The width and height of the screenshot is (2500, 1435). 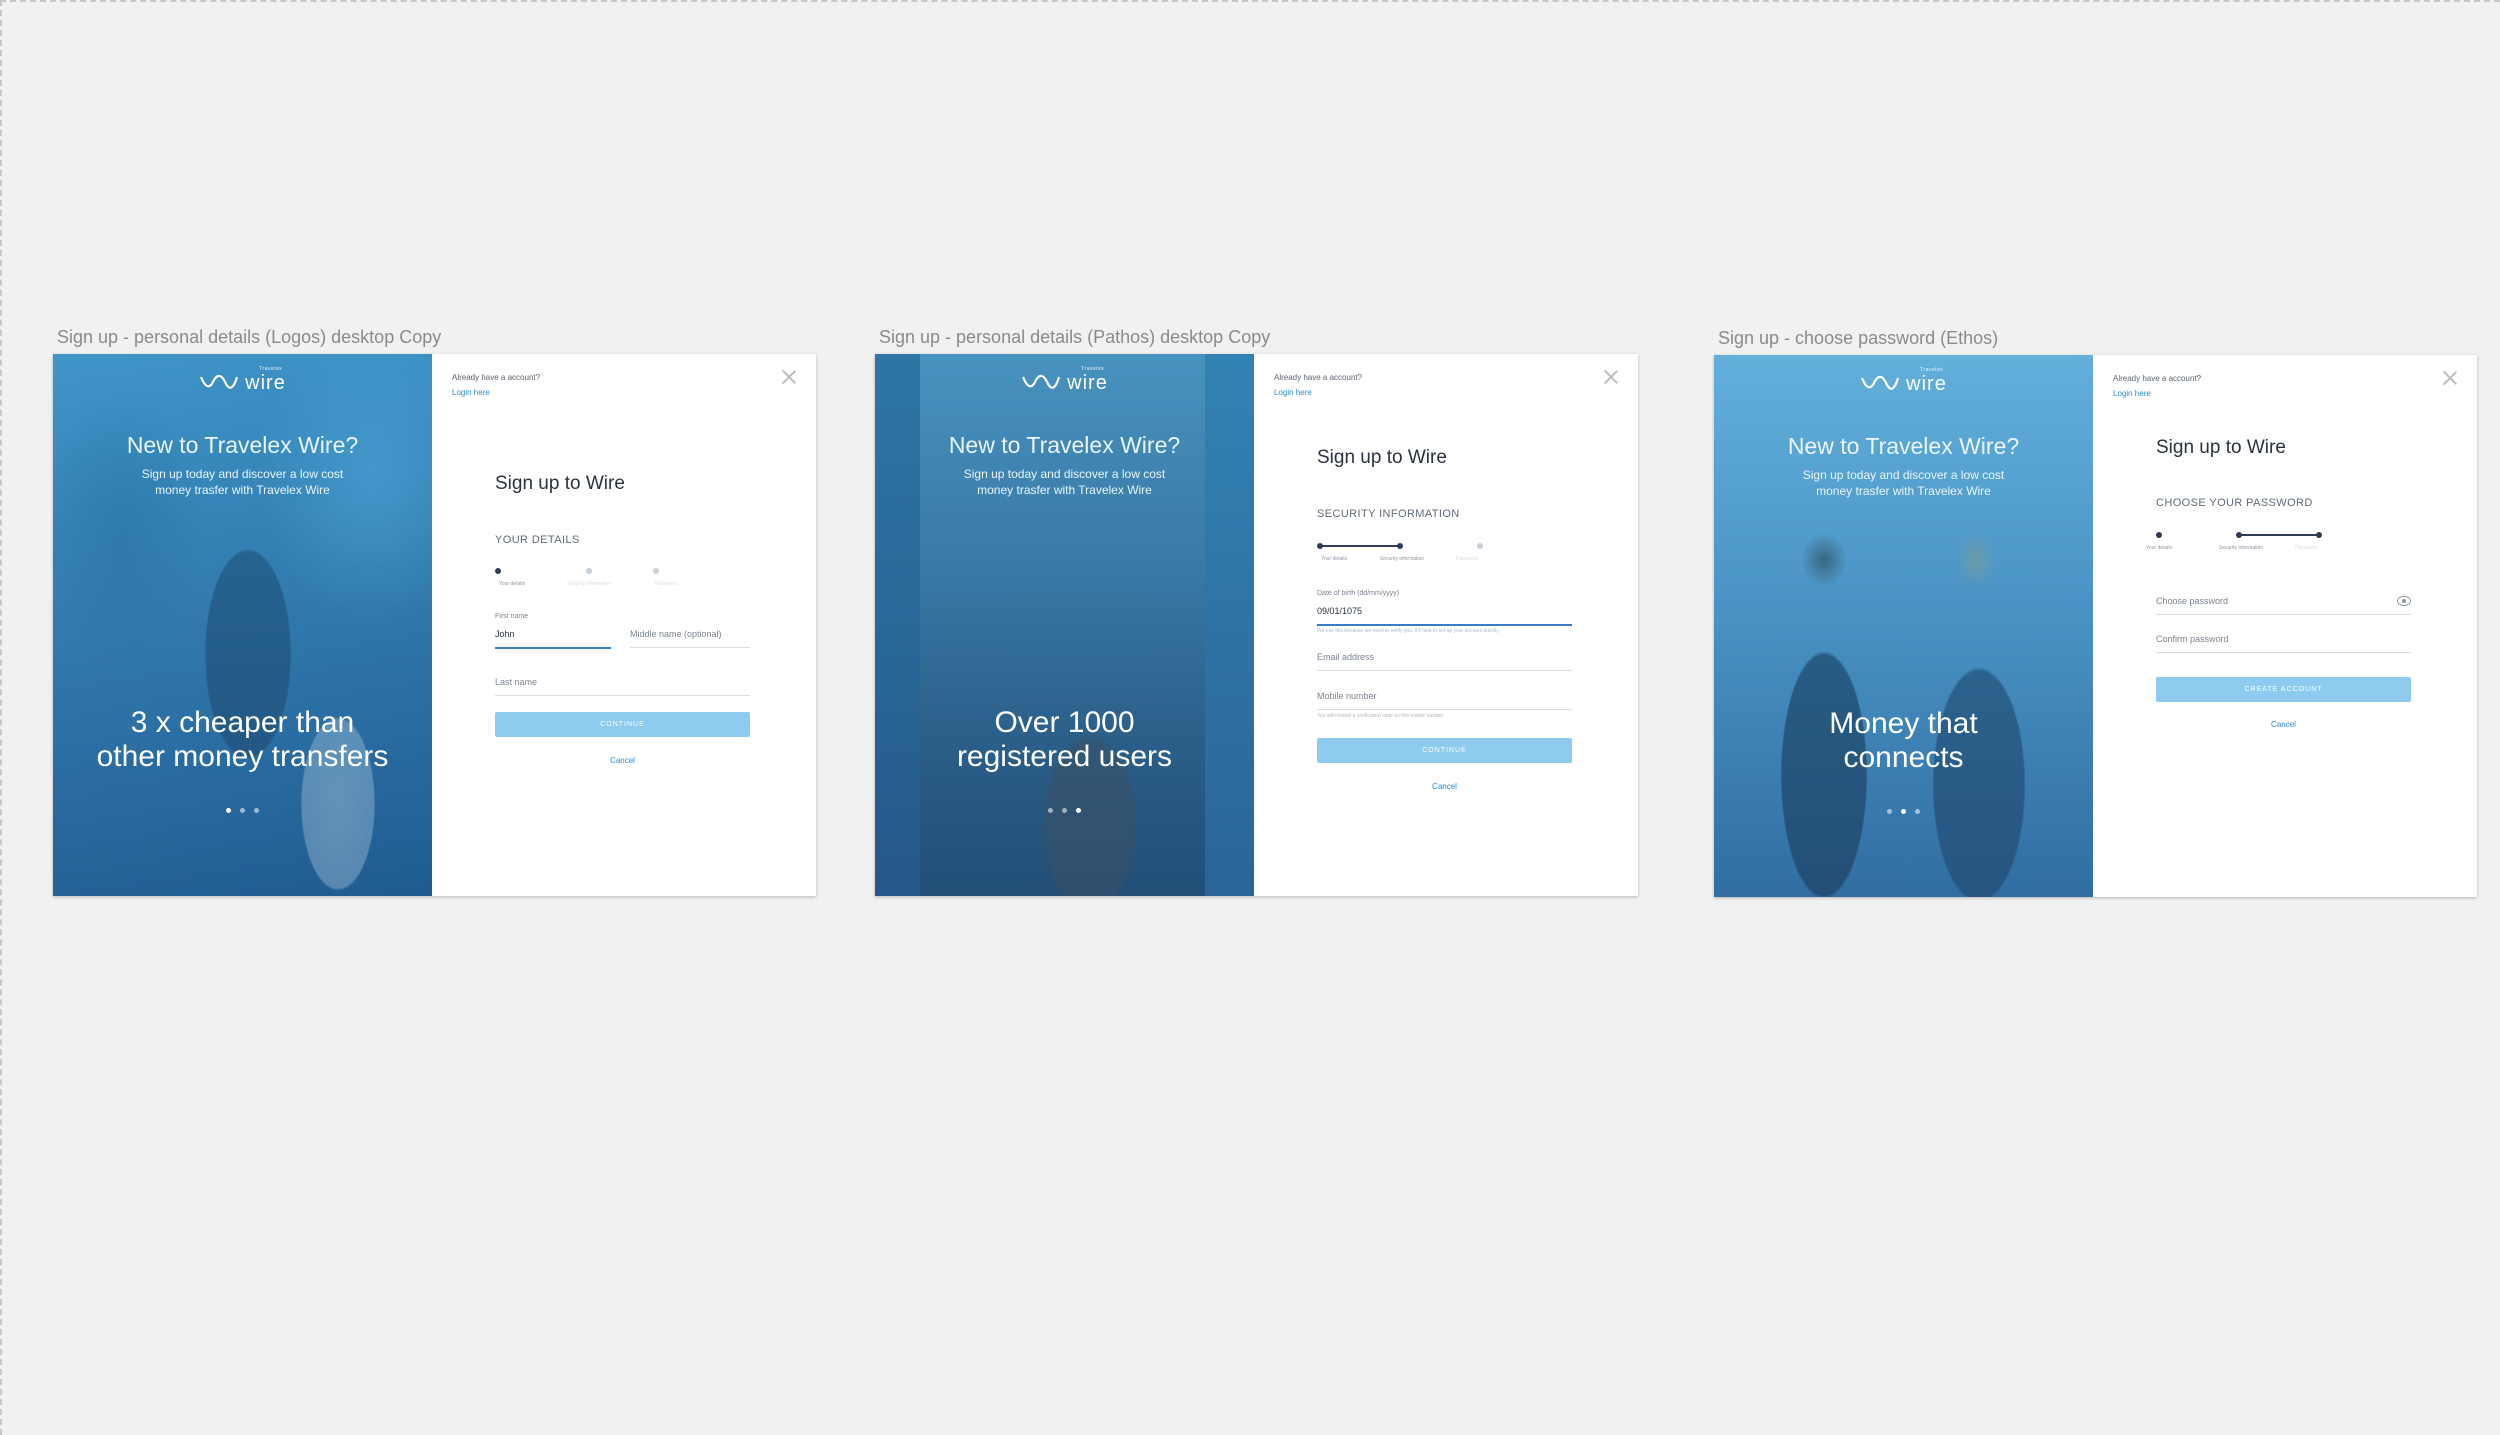 I want to click on dob-label: Date of birth (dd/mm/yyyy), so click(x=1358, y=593).